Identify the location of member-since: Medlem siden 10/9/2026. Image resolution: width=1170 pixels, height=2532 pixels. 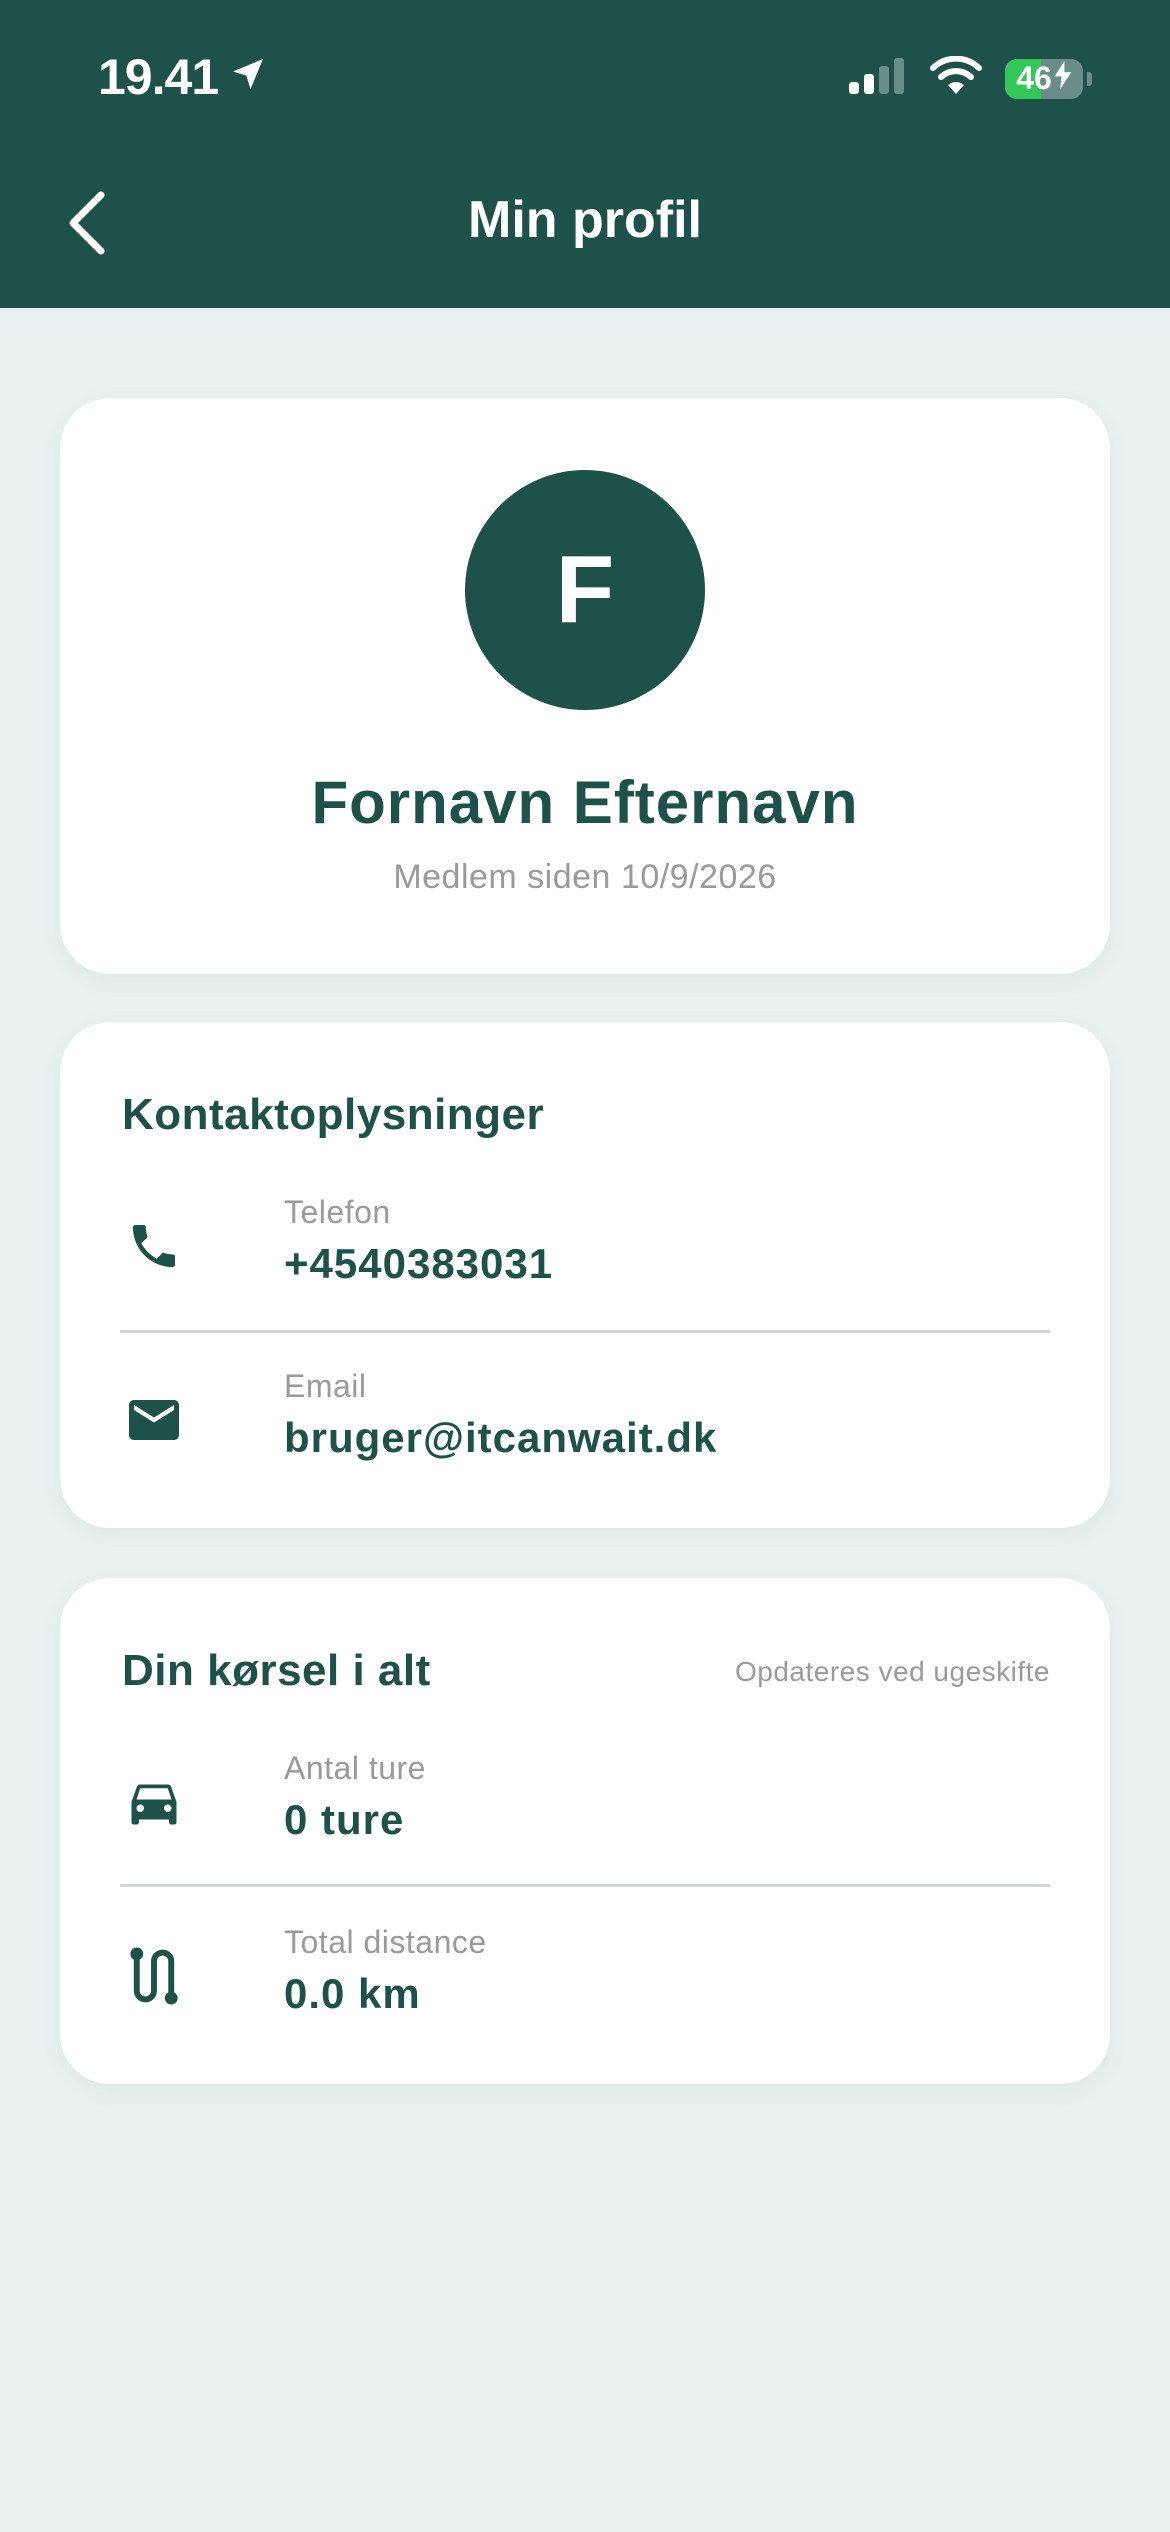
(585, 877).